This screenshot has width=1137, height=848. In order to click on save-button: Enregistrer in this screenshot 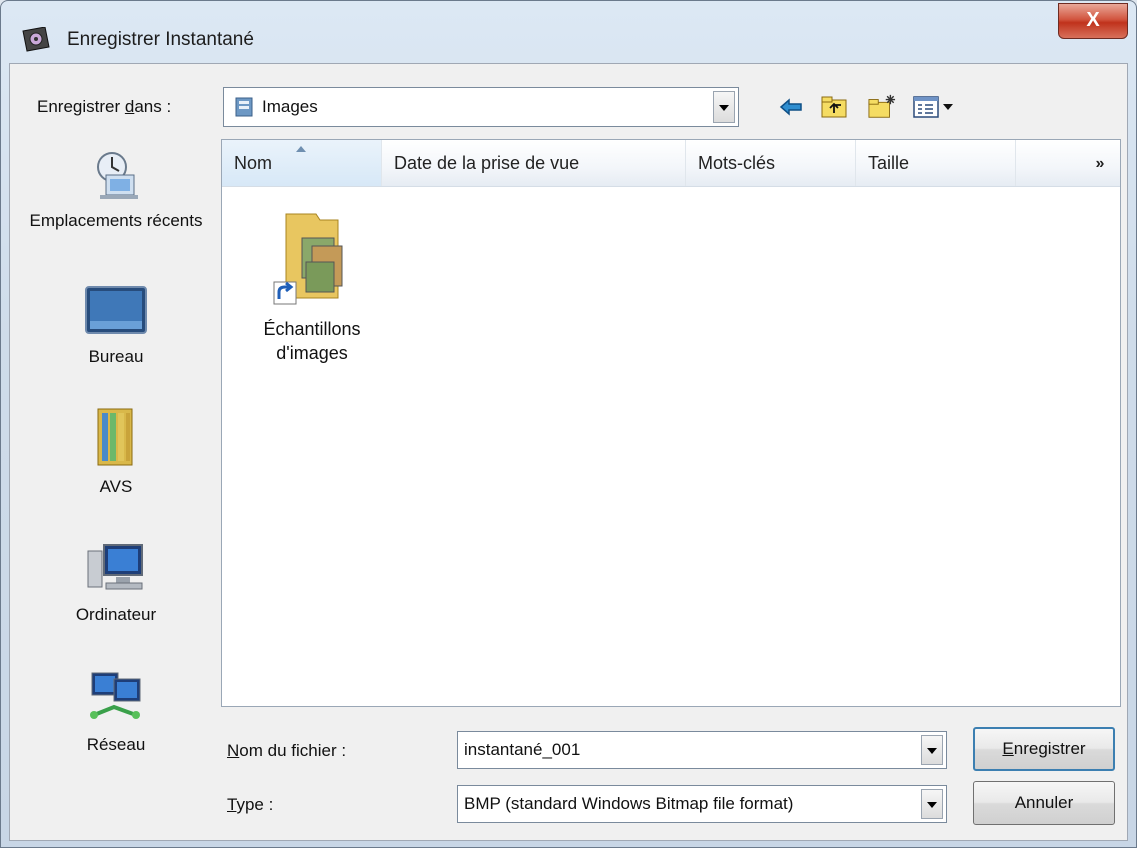, I will do `click(1044, 749)`.